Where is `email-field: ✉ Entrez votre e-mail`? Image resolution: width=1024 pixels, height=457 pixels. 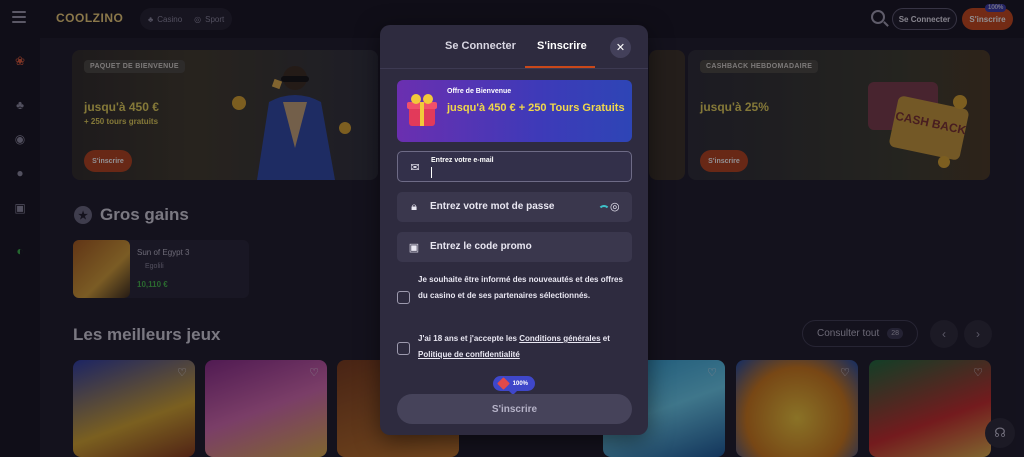 email-field: ✉ Entrez votre e-mail is located at coordinates (514, 166).